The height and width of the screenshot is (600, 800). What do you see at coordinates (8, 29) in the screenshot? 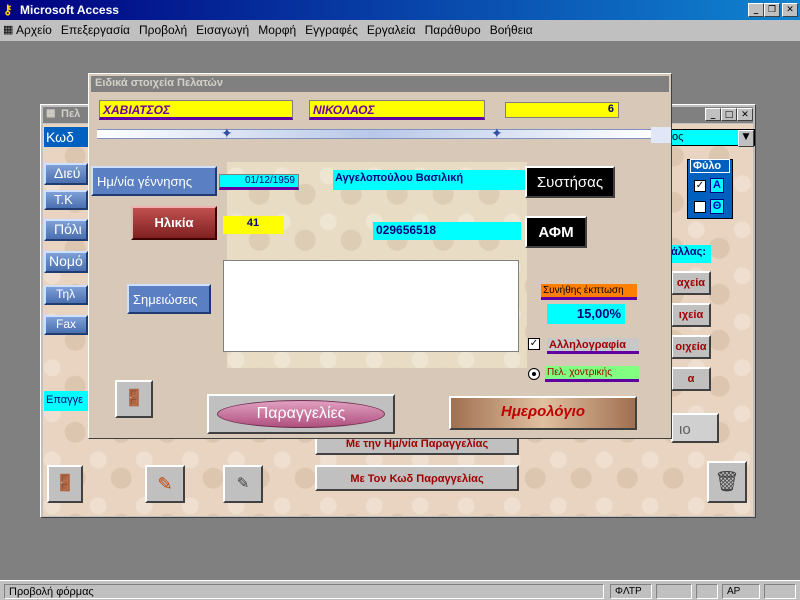
I see `doc-icon: ▦` at bounding box center [8, 29].